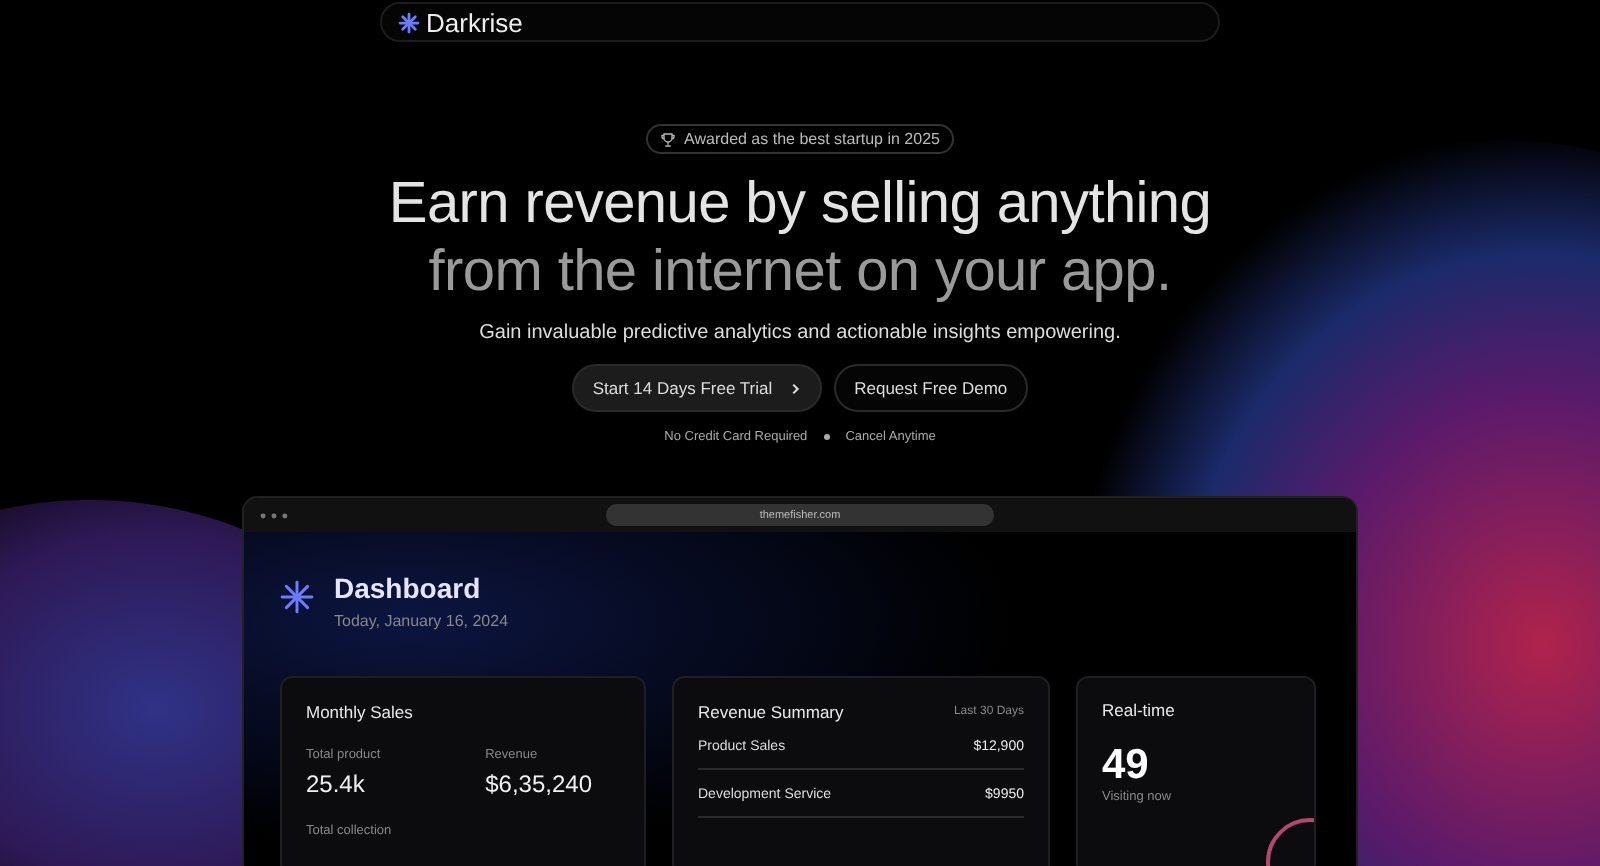  I want to click on asterisk-logo-icon, so click(409, 22).